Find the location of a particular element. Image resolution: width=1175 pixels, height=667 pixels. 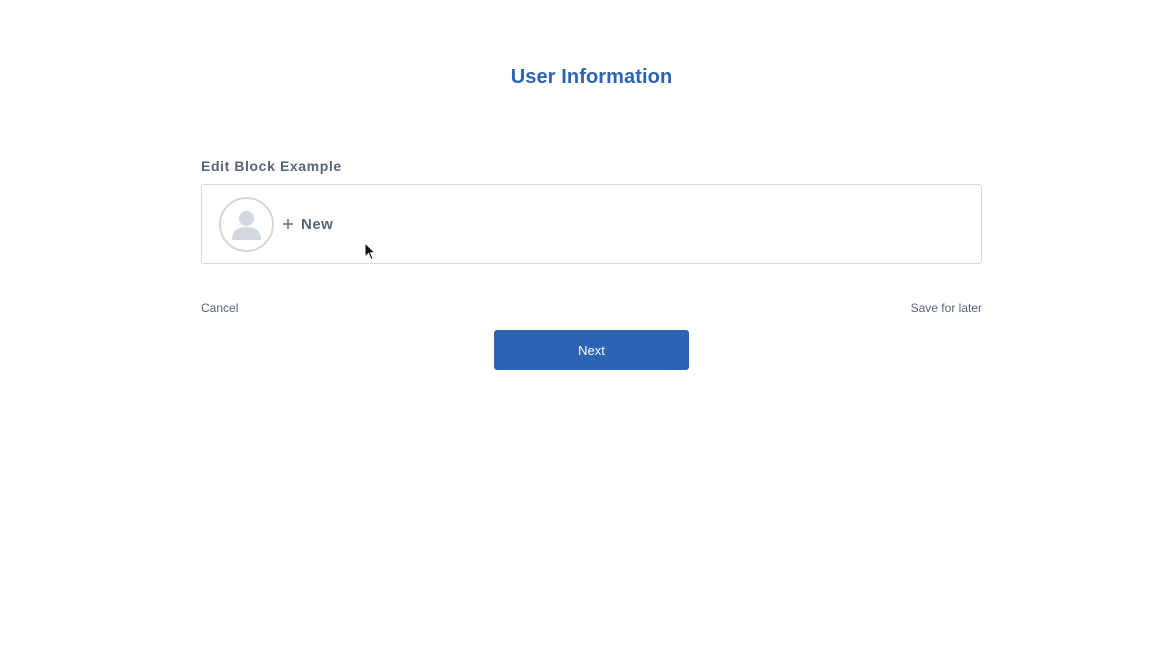

add-new-button: New is located at coordinates (307, 224).